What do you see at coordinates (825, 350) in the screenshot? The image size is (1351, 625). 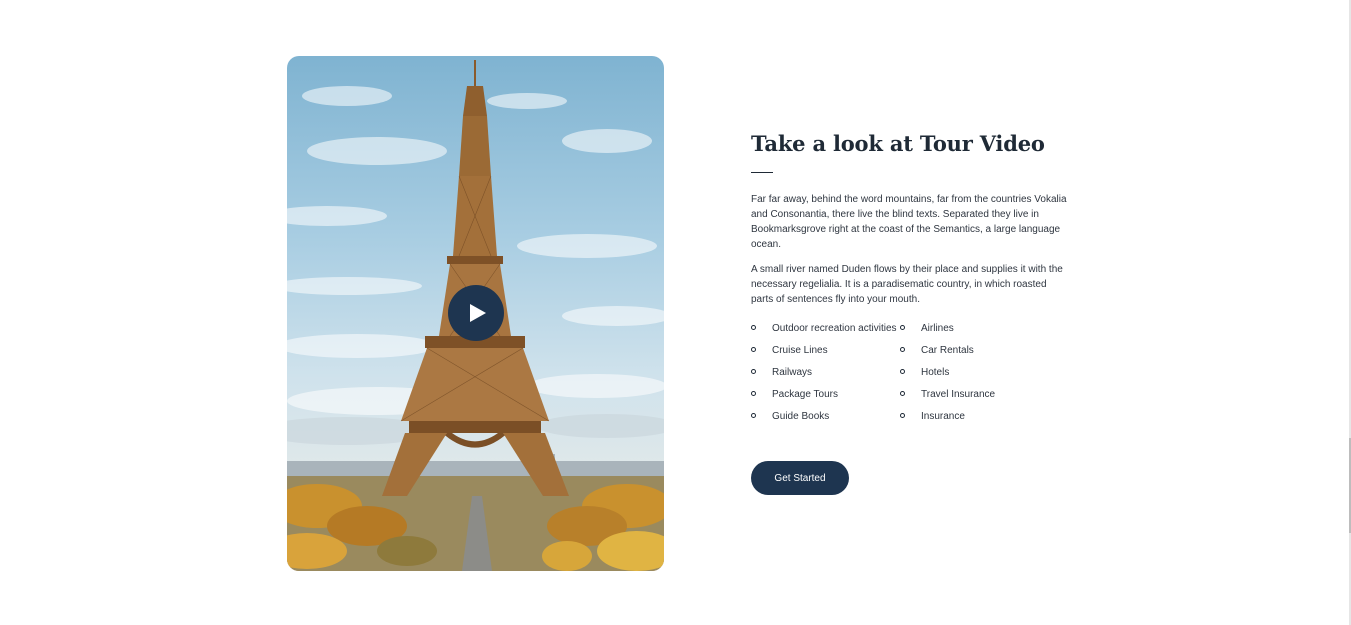 I see `list-item: Cruise Lines` at bounding box center [825, 350].